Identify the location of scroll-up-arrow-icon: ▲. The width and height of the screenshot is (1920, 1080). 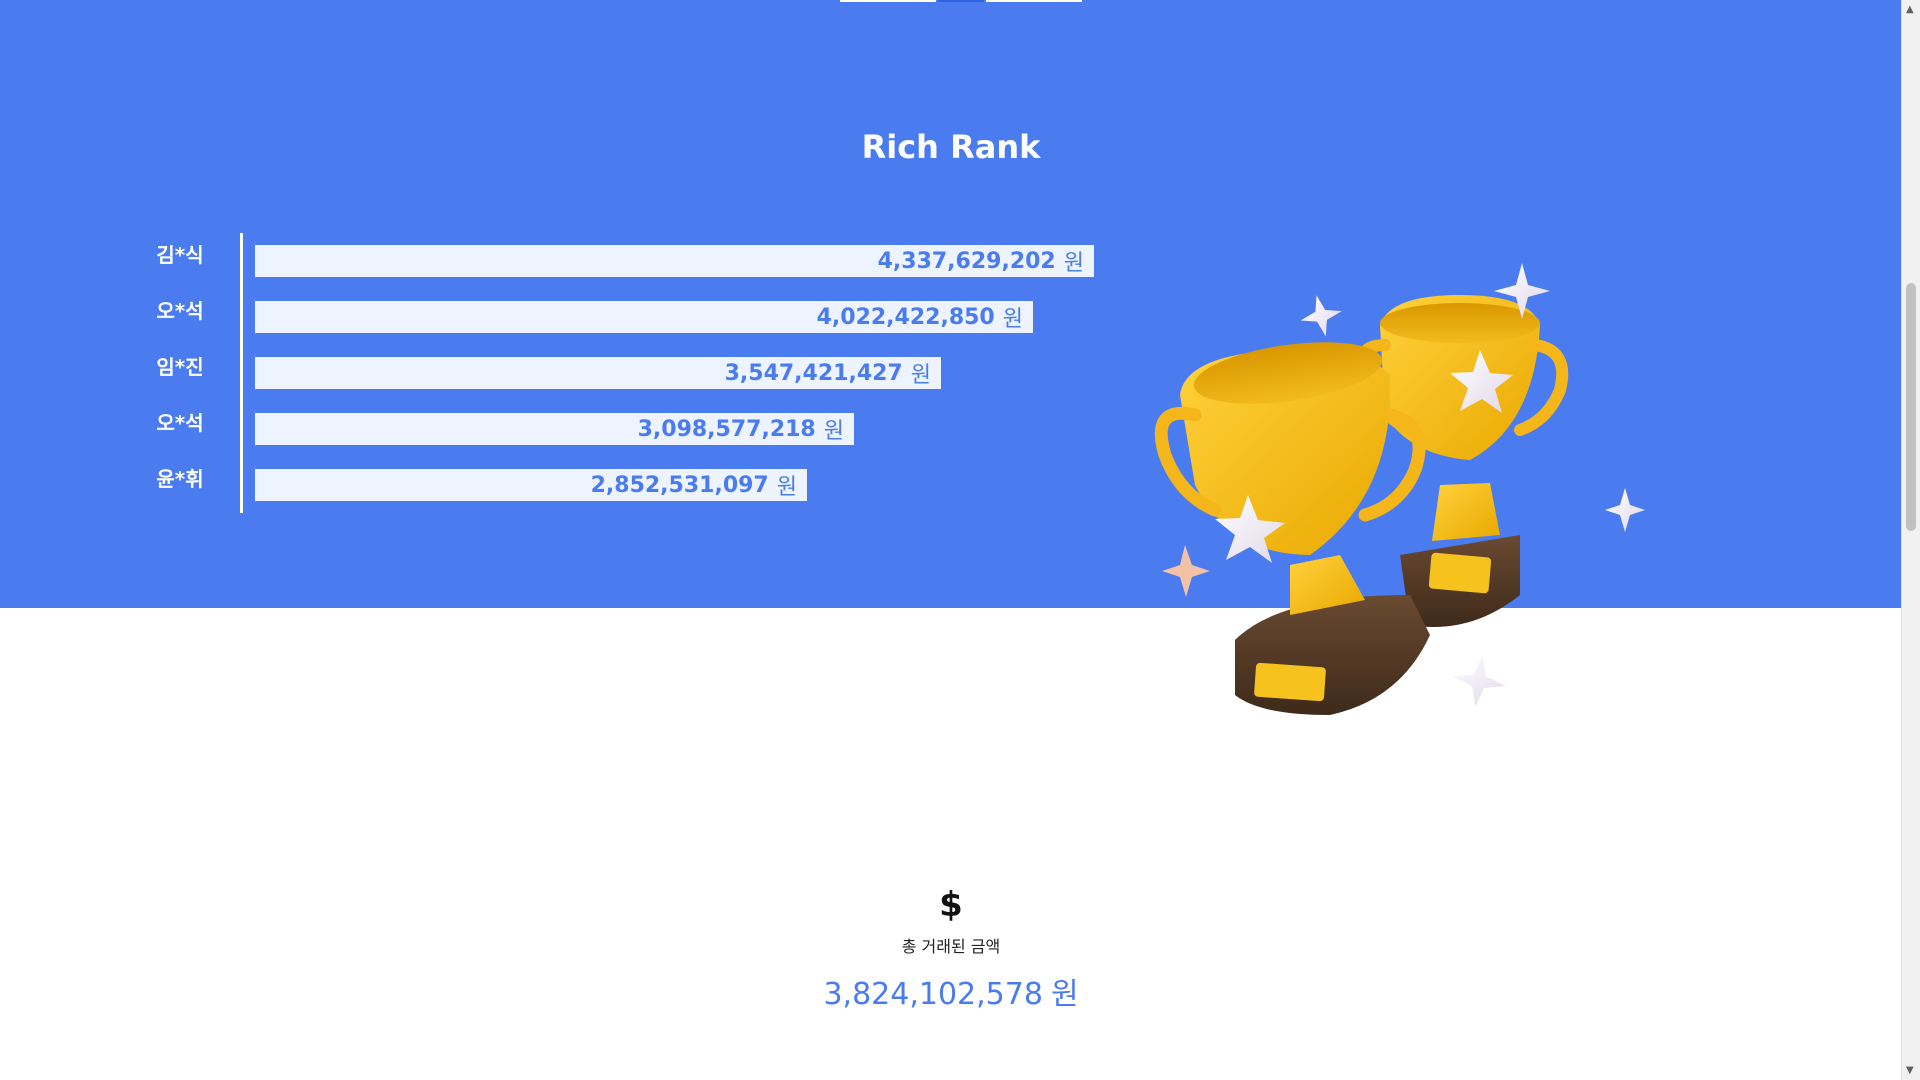
(1910, 9).